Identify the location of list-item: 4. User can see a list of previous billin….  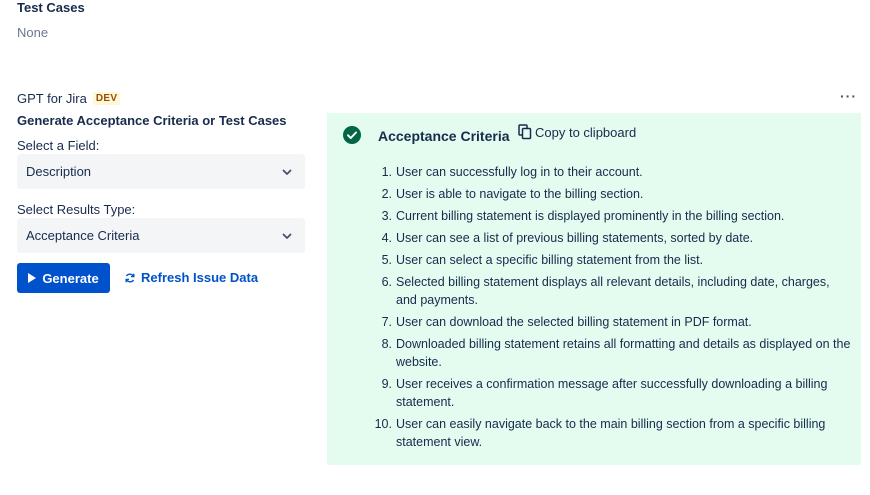
(567, 238).